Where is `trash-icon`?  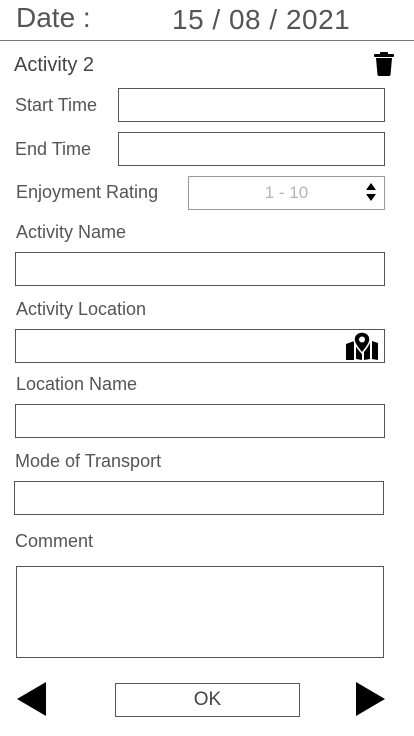 trash-icon is located at coordinates (384, 64).